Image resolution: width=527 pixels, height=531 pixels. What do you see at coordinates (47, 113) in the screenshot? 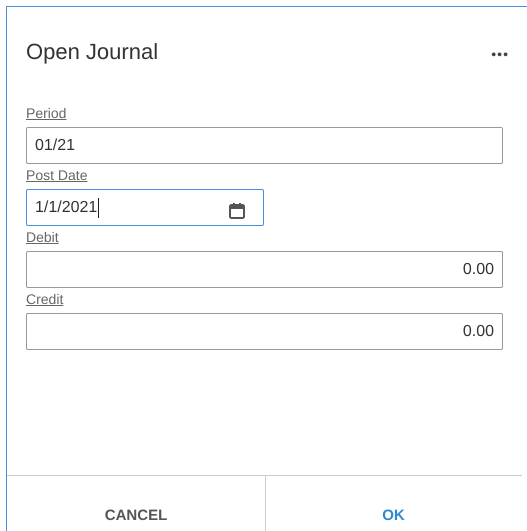
I see `field-label: Period` at bounding box center [47, 113].